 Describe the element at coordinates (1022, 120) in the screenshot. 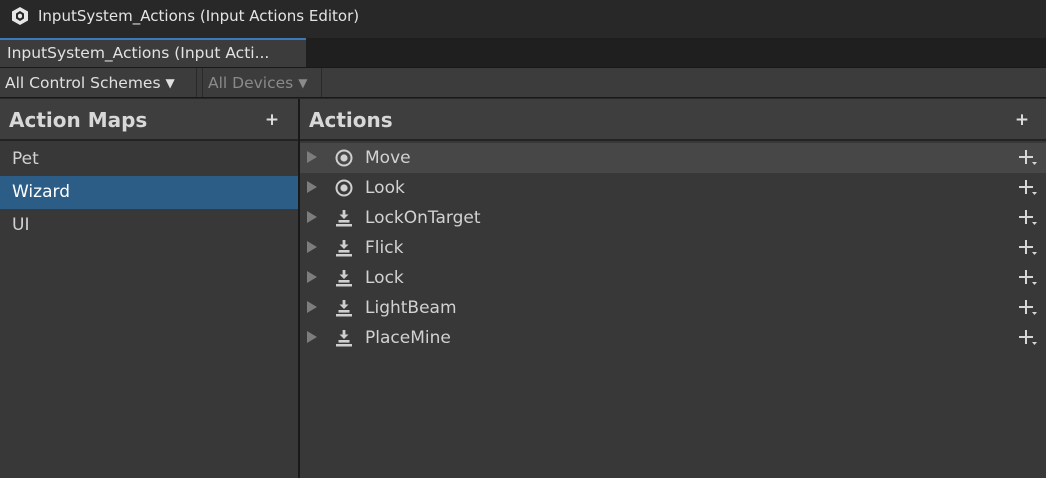

I see `add-action-button: +` at that location.